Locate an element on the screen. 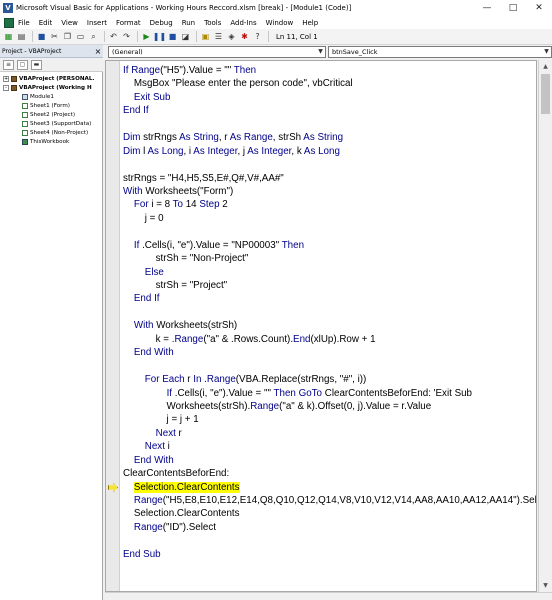 This screenshot has width=552, height=600. toolbox-icon: ✱ is located at coordinates (244, 36).